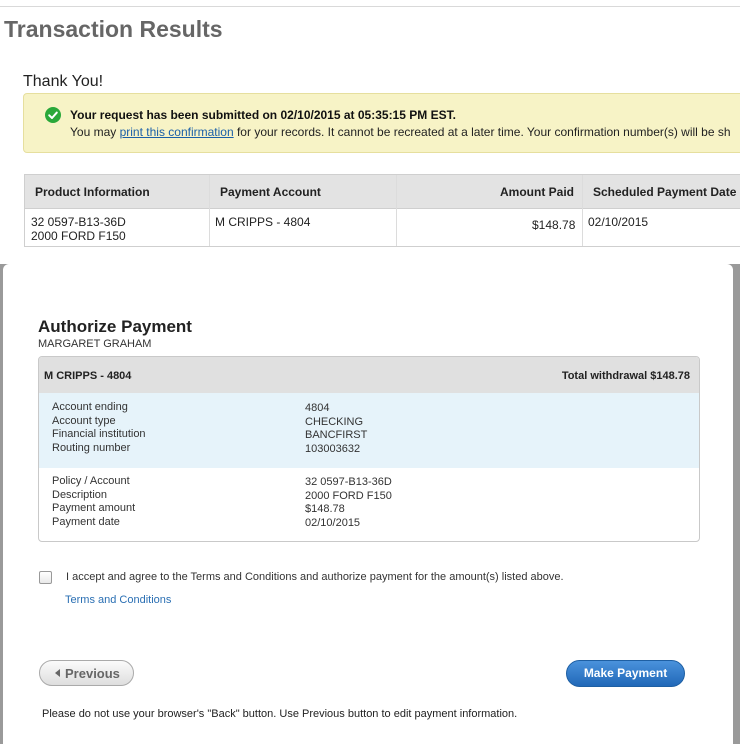 This screenshot has width=740, height=754. Describe the element at coordinates (177, 132) in the screenshot. I see `print-confirmation-link: print this confirmation` at that location.